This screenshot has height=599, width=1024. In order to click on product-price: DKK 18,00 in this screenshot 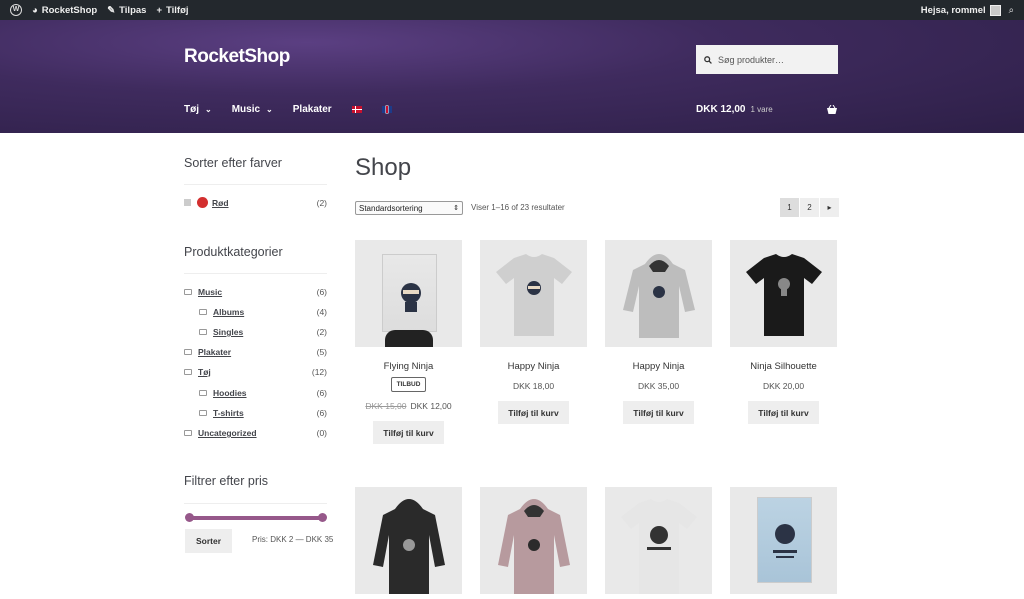, I will do `click(533, 386)`.